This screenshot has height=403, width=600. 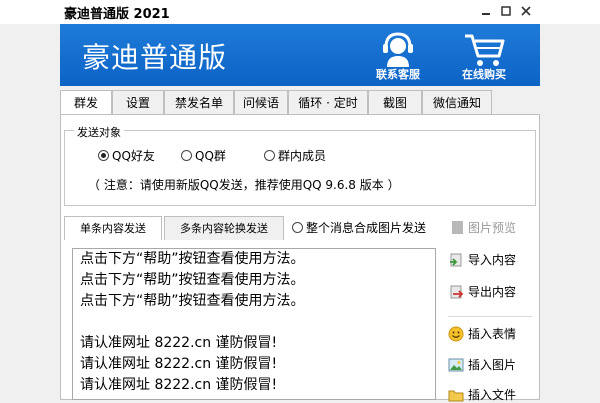 I want to click on divider, so click(x=490, y=316).